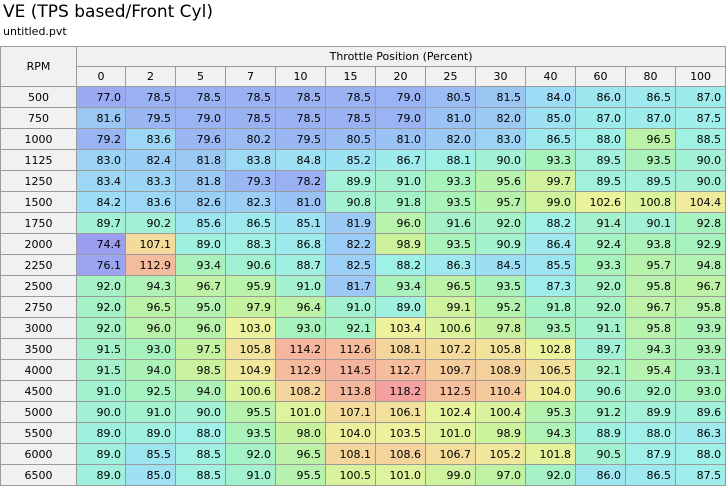 Image resolution: width=728 pixels, height=486 pixels. What do you see at coordinates (200, 328) in the screenshot?
I see `ve-cell: 96.0` at bounding box center [200, 328].